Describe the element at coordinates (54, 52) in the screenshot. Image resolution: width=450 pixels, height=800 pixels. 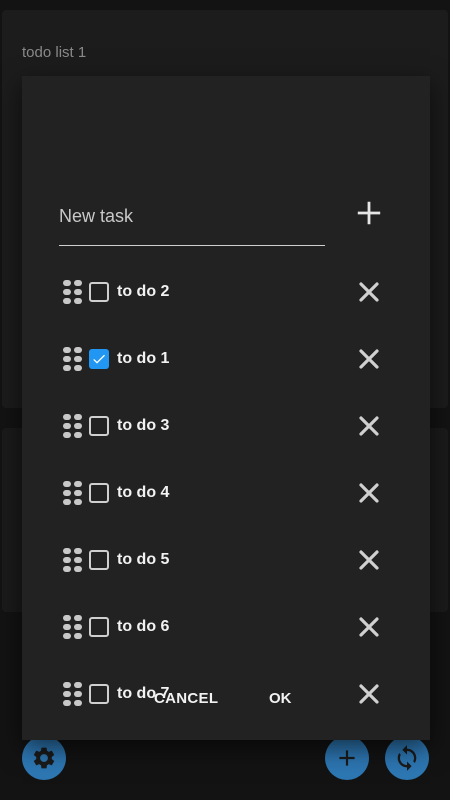
I see `todo-list-title: todo list 1` at that location.